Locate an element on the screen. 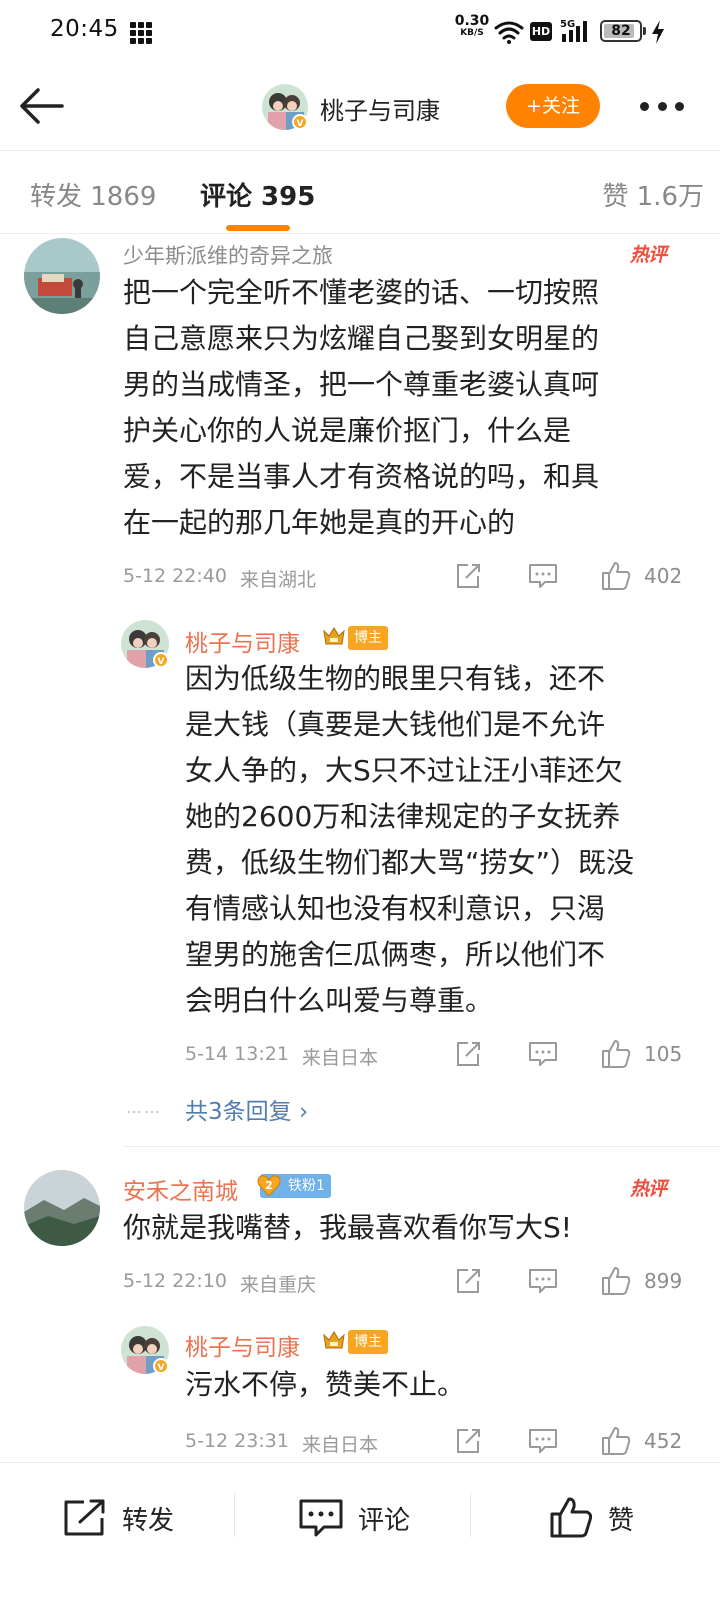 The width and height of the screenshot is (720, 1600). reply-text: 污水不停，赞美不止。 is located at coordinates (440, 1385).